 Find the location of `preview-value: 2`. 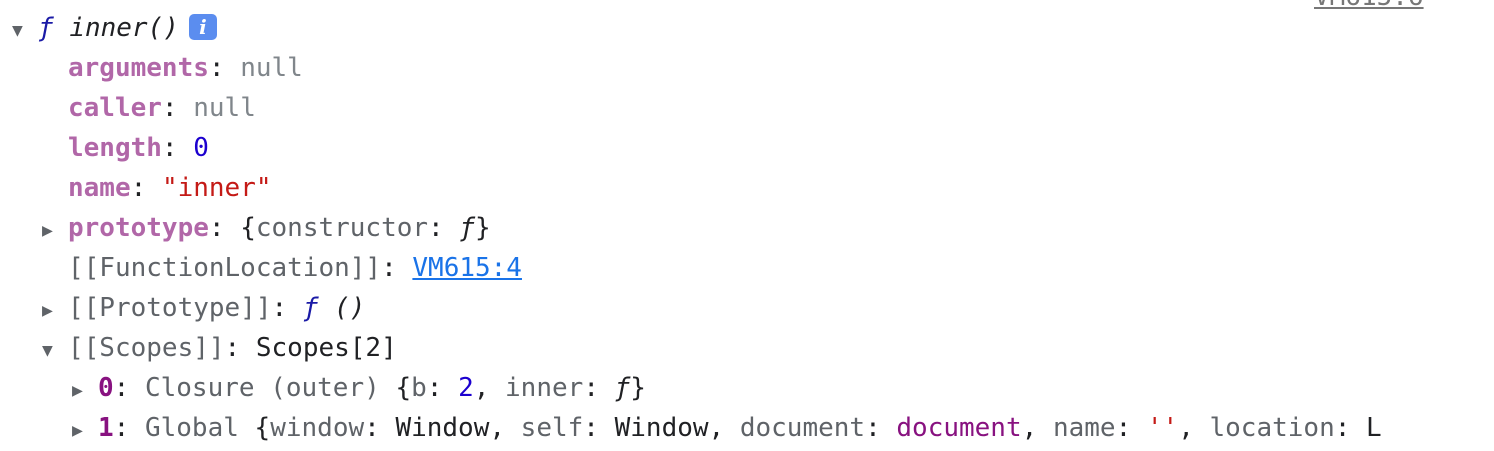

preview-value: 2 is located at coordinates (466, 388).